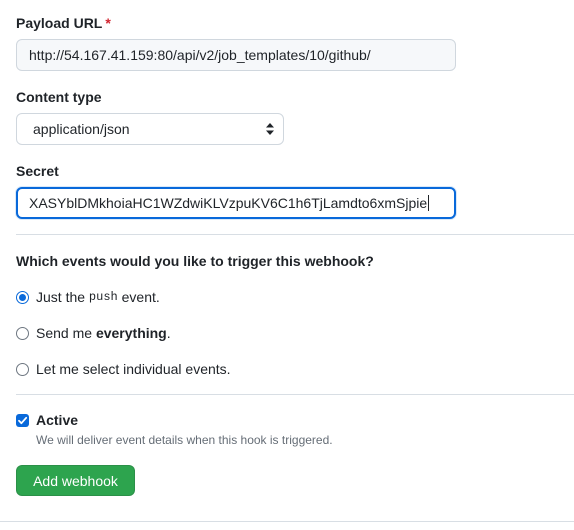  Describe the element at coordinates (37, 171) in the screenshot. I see `secret-label: Secret` at that location.